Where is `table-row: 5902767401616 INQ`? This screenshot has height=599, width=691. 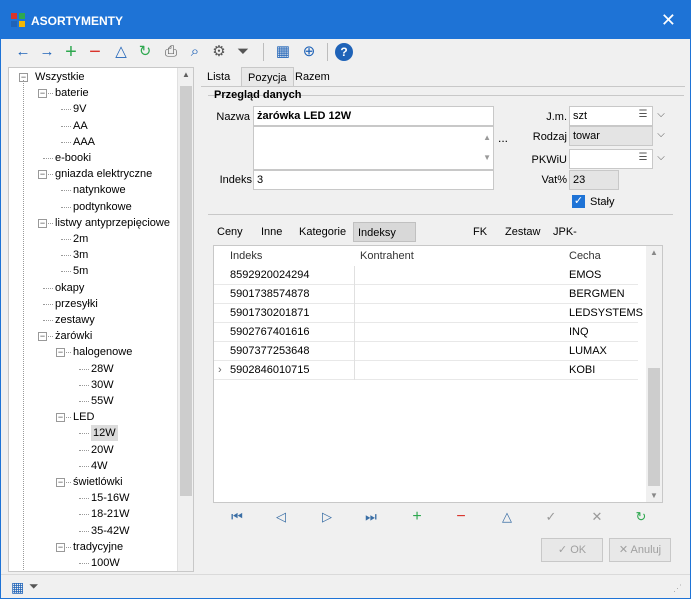
table-row: 5902767401616 INQ is located at coordinates (426, 332).